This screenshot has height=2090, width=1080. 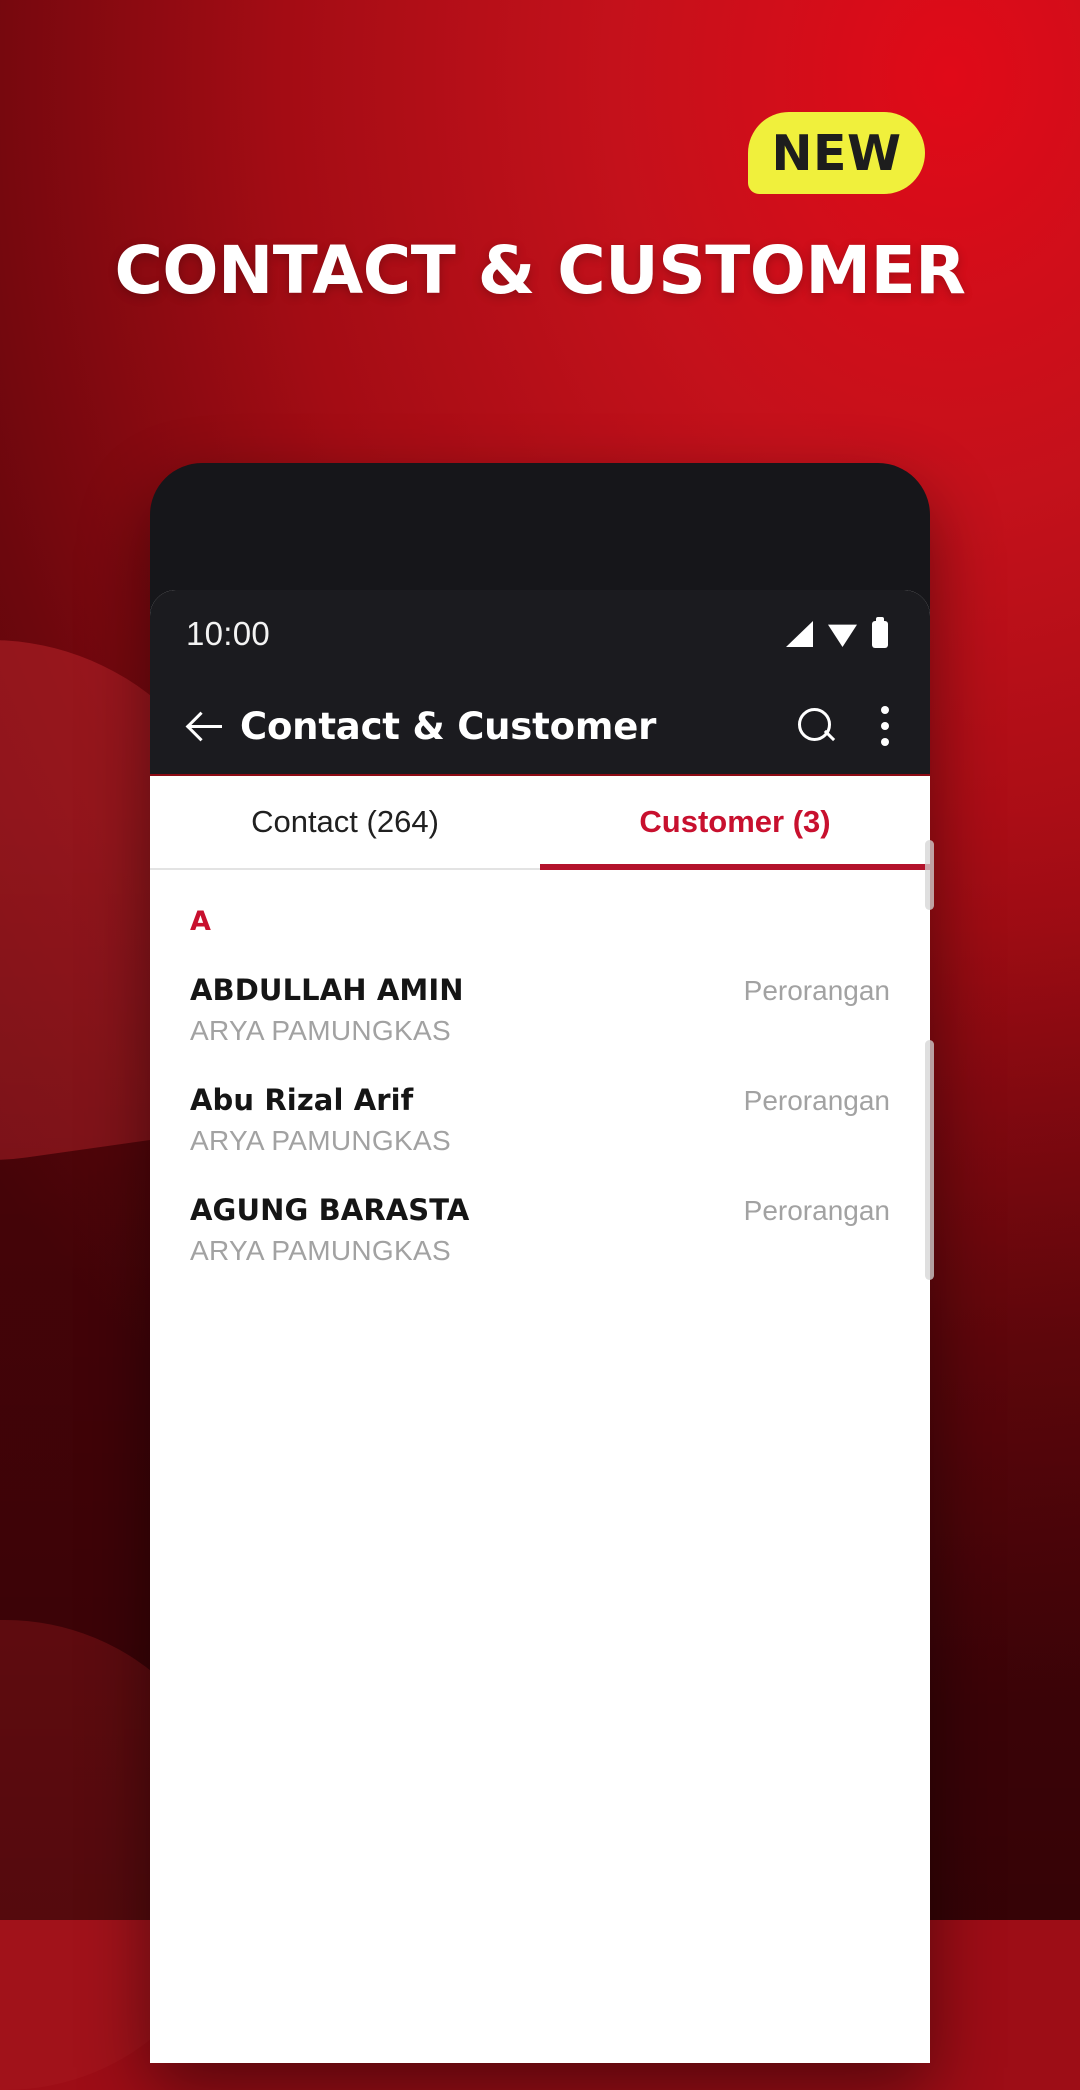 I want to click on phone-power-button, so click(x=929, y=875).